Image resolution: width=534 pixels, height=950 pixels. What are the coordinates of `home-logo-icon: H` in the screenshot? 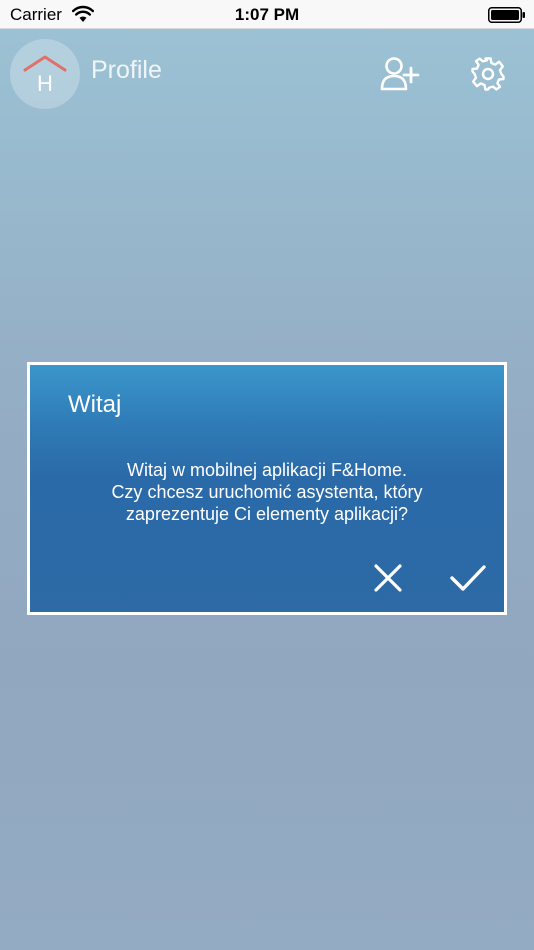 It's located at (45, 74).